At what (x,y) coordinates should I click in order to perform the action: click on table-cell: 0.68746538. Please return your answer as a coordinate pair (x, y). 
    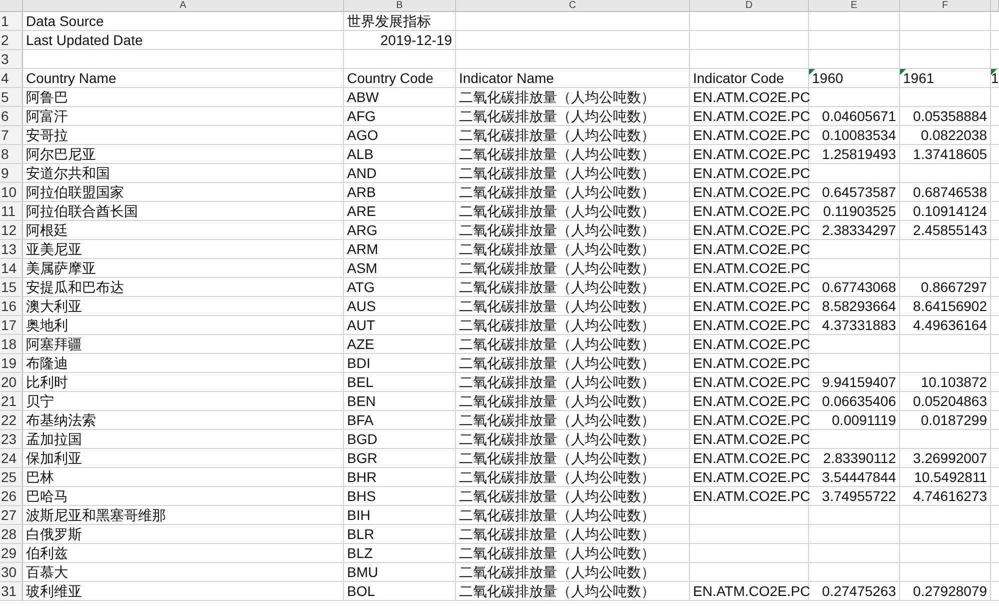
    Looking at the image, I should click on (945, 192).